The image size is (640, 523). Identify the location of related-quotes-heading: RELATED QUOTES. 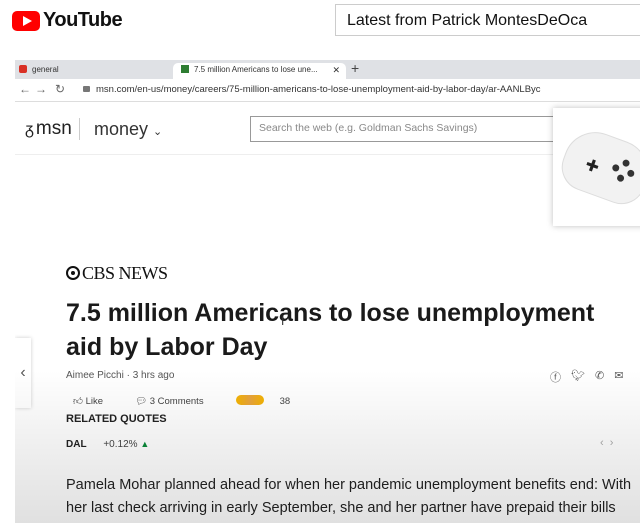
(116, 419).